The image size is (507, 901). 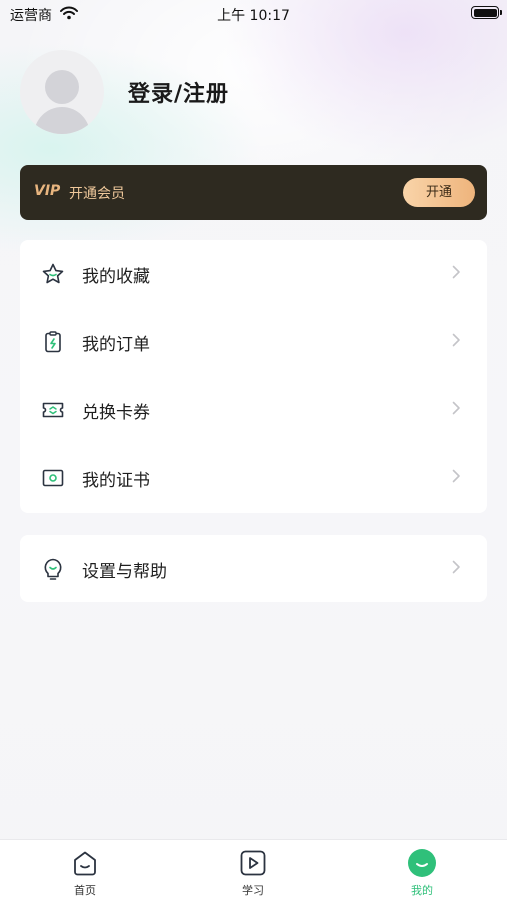 I want to click on tab-home: 首页, so click(x=85, y=873).